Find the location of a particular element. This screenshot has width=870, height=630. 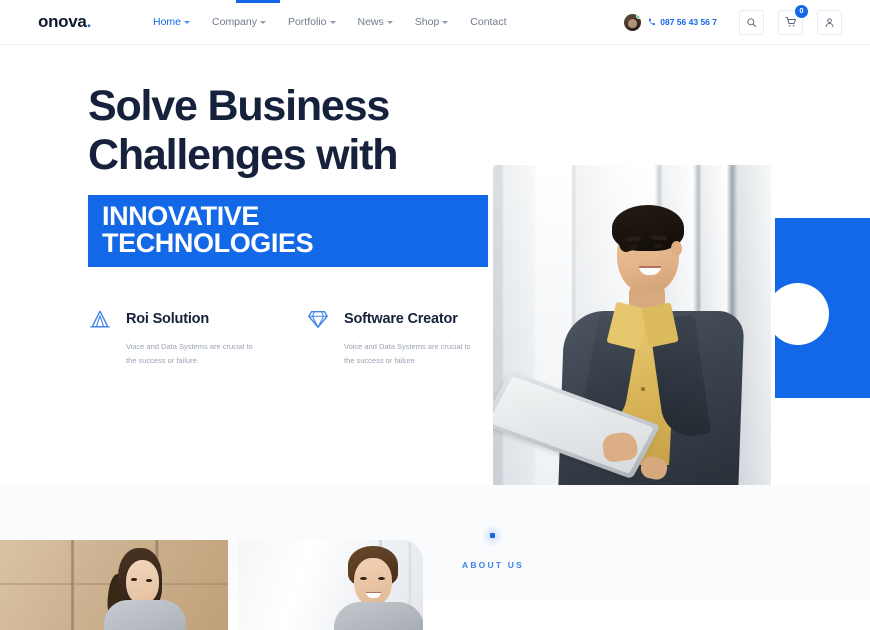

about-image-left is located at coordinates (114, 585).